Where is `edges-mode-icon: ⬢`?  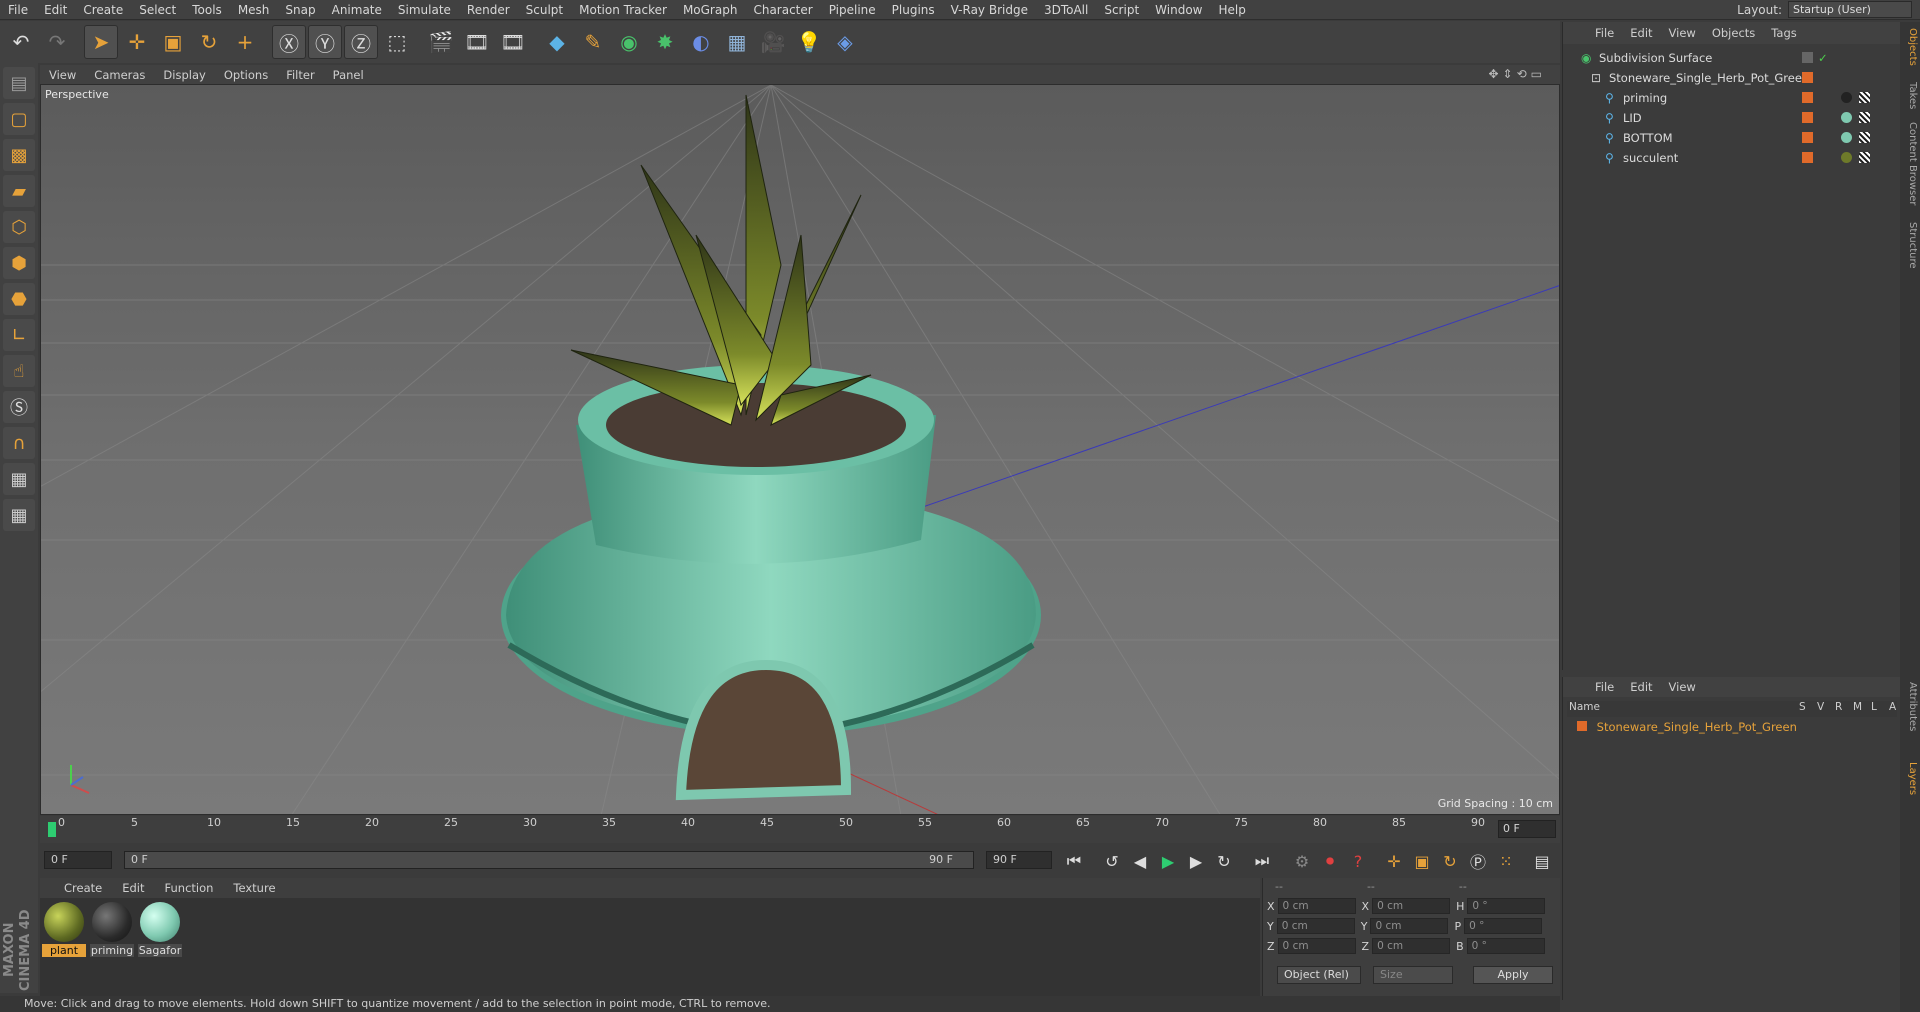
edges-mode-icon: ⬢ is located at coordinates (19, 263).